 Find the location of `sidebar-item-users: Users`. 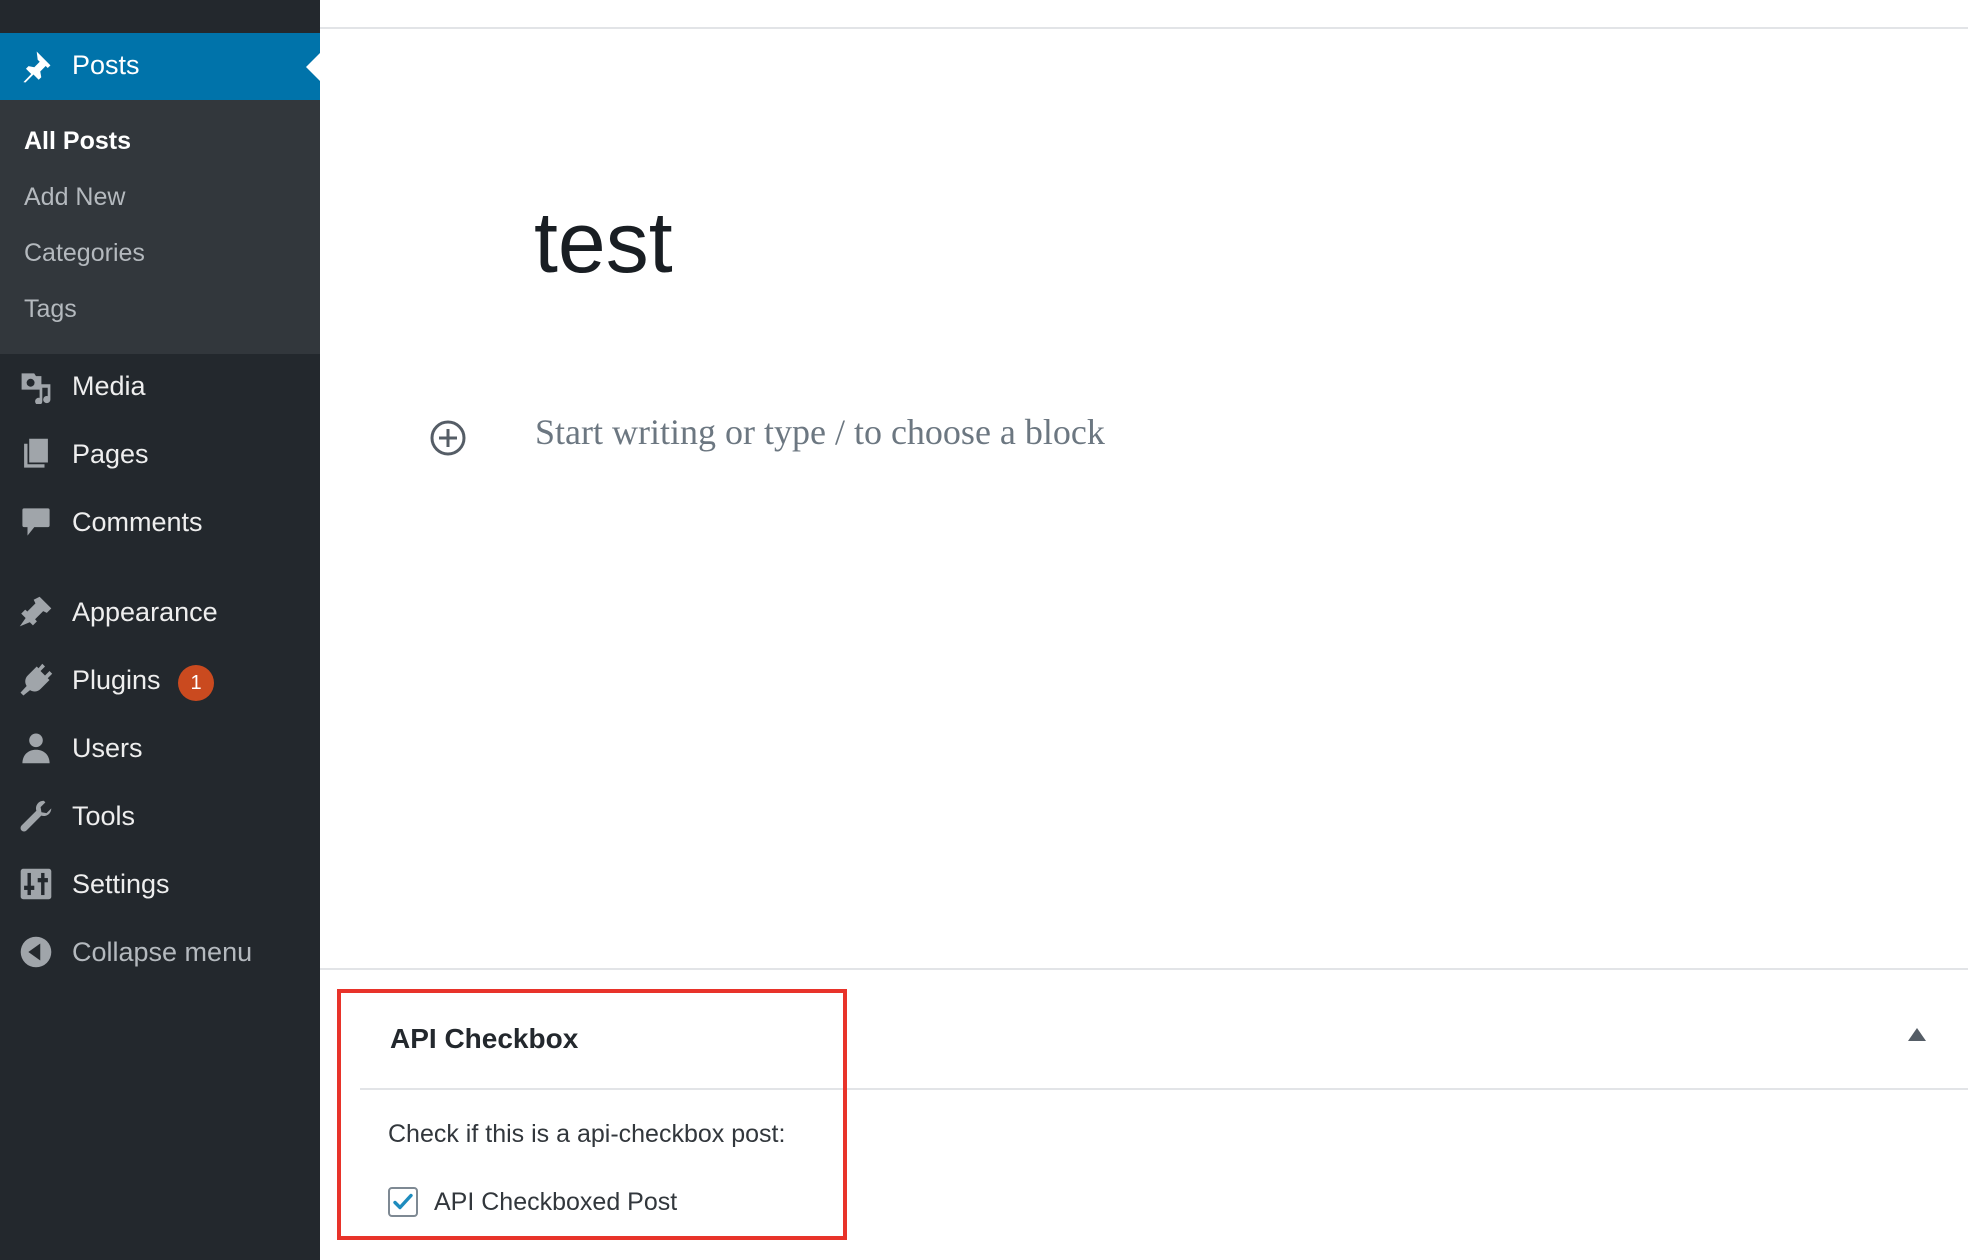

sidebar-item-users: Users is located at coordinates (160, 748).